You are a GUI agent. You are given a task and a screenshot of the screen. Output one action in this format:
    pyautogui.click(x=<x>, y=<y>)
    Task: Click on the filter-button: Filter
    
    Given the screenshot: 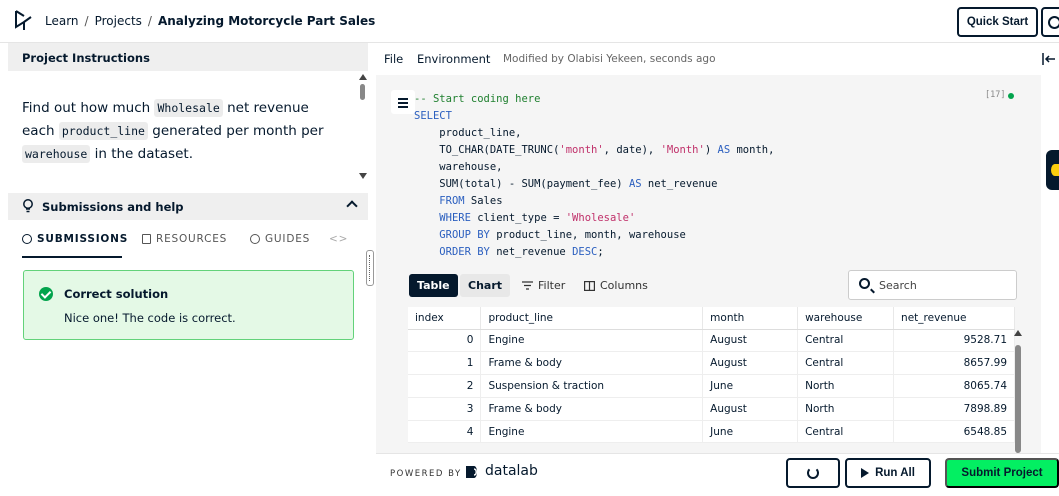 What is the action you would take?
    pyautogui.click(x=543, y=285)
    